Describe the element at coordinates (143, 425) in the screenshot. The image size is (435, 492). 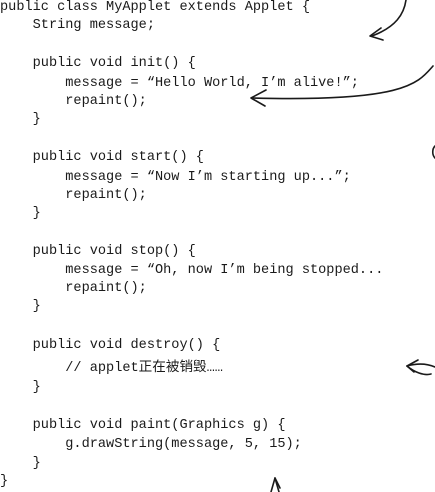
I see `code-line-paint-signature: public void paint(Graphics g) {` at that location.